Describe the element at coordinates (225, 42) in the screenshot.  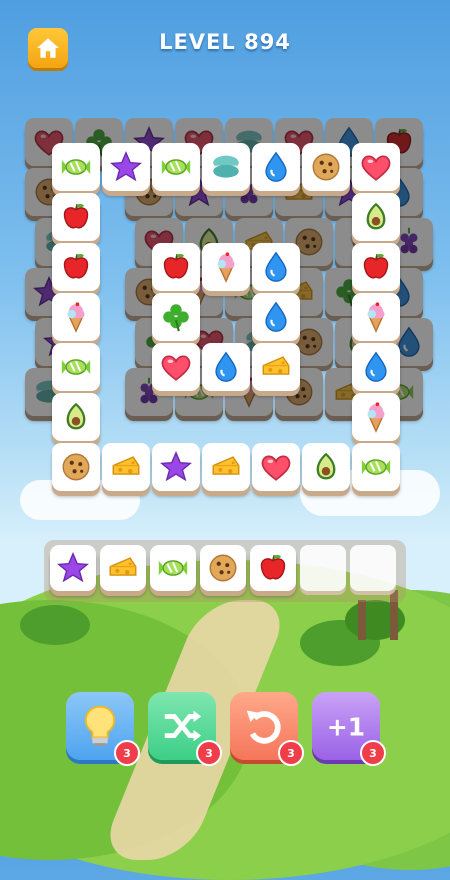
I see `level-title: LEVEL 894` at that location.